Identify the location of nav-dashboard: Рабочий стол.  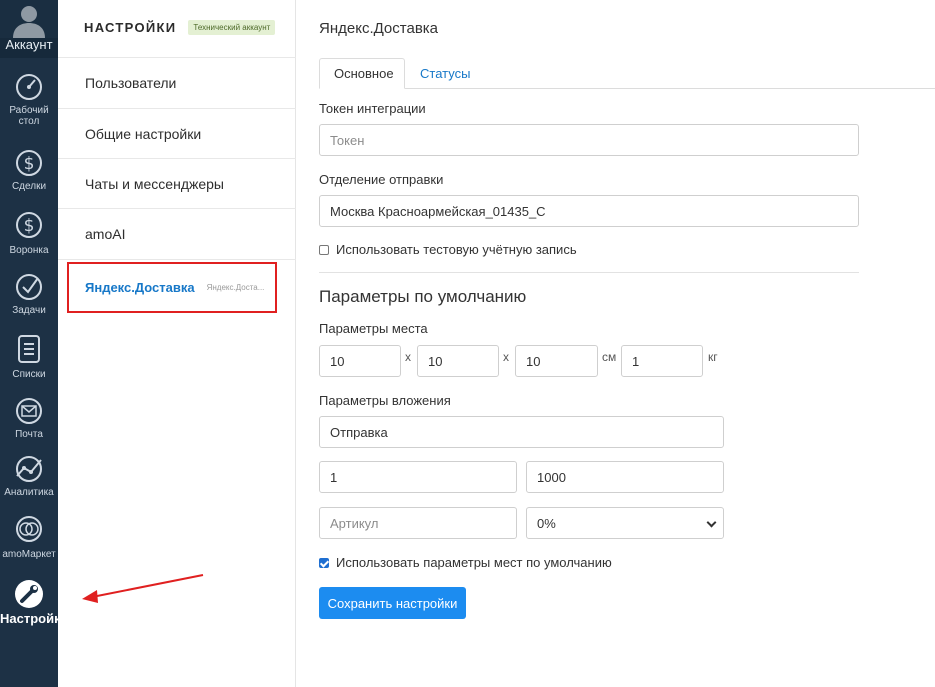
(29, 99).